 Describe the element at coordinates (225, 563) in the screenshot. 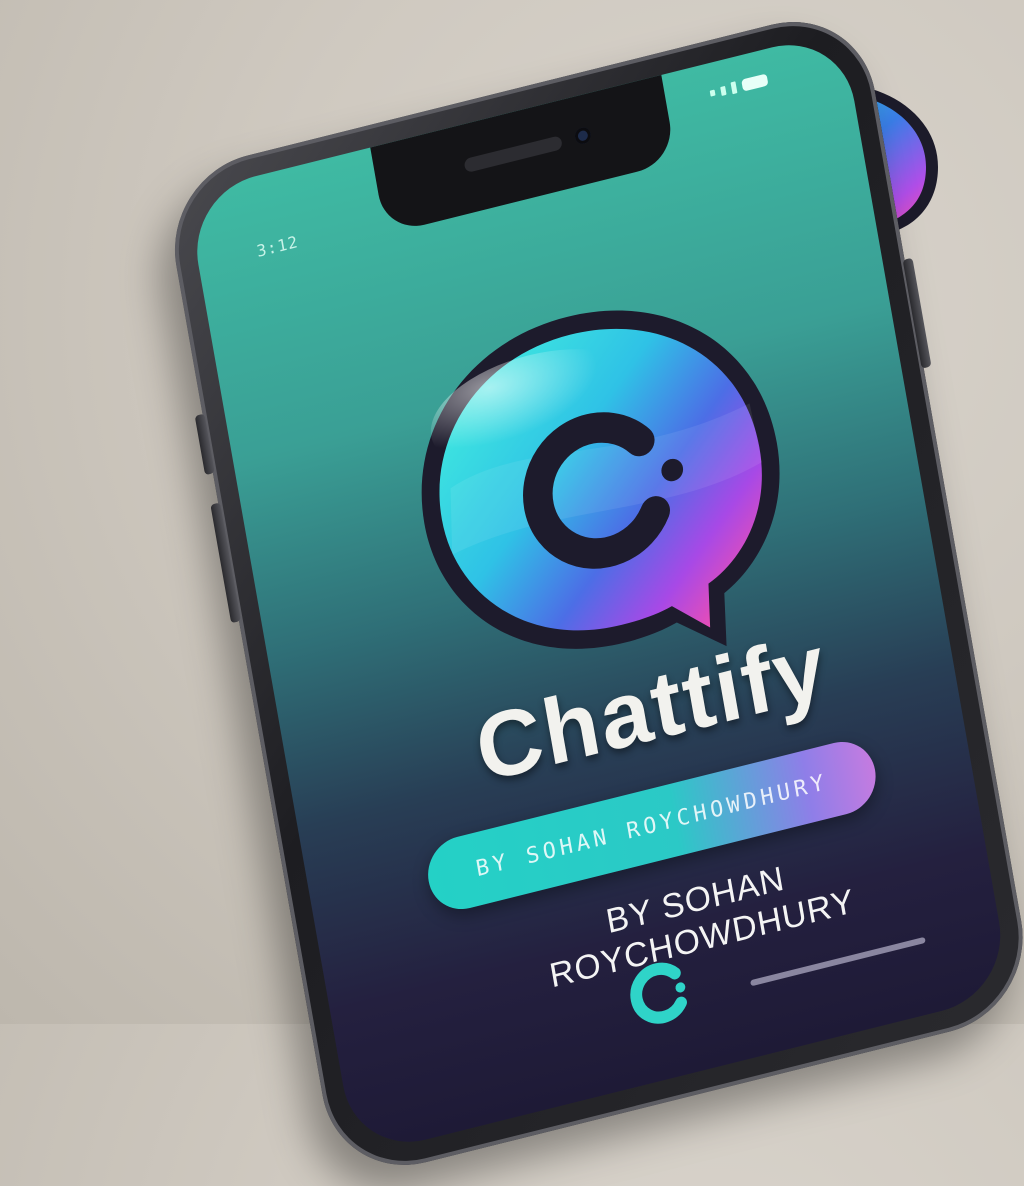

I see `volume-down-button` at that location.